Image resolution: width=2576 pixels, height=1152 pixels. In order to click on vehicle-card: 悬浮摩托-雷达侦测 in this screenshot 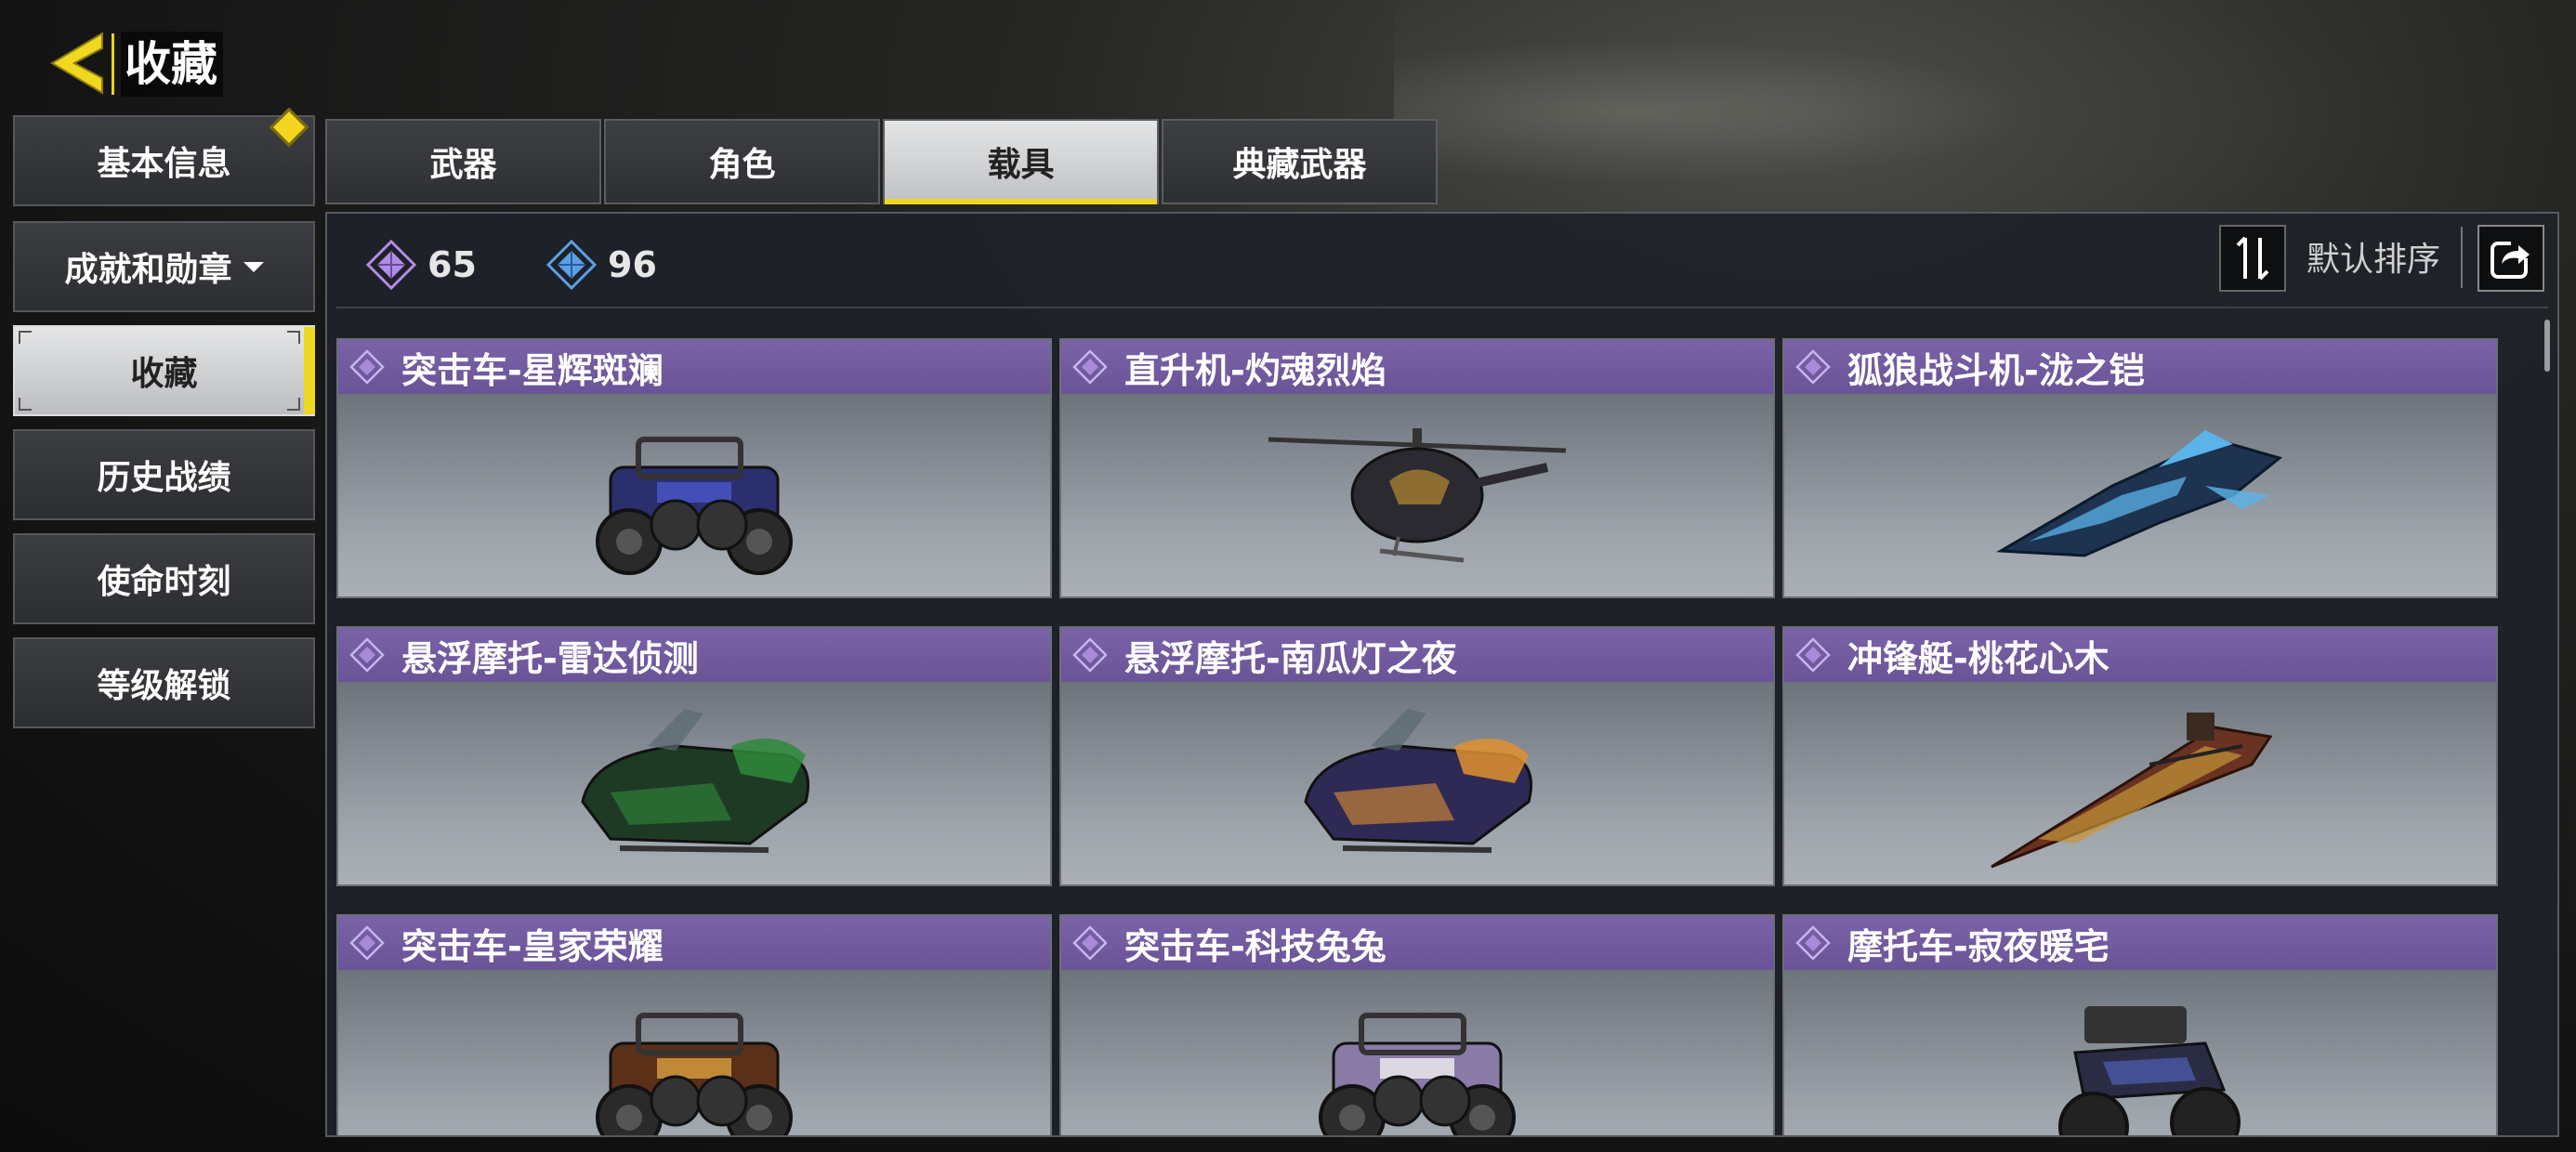, I will do `click(694, 756)`.